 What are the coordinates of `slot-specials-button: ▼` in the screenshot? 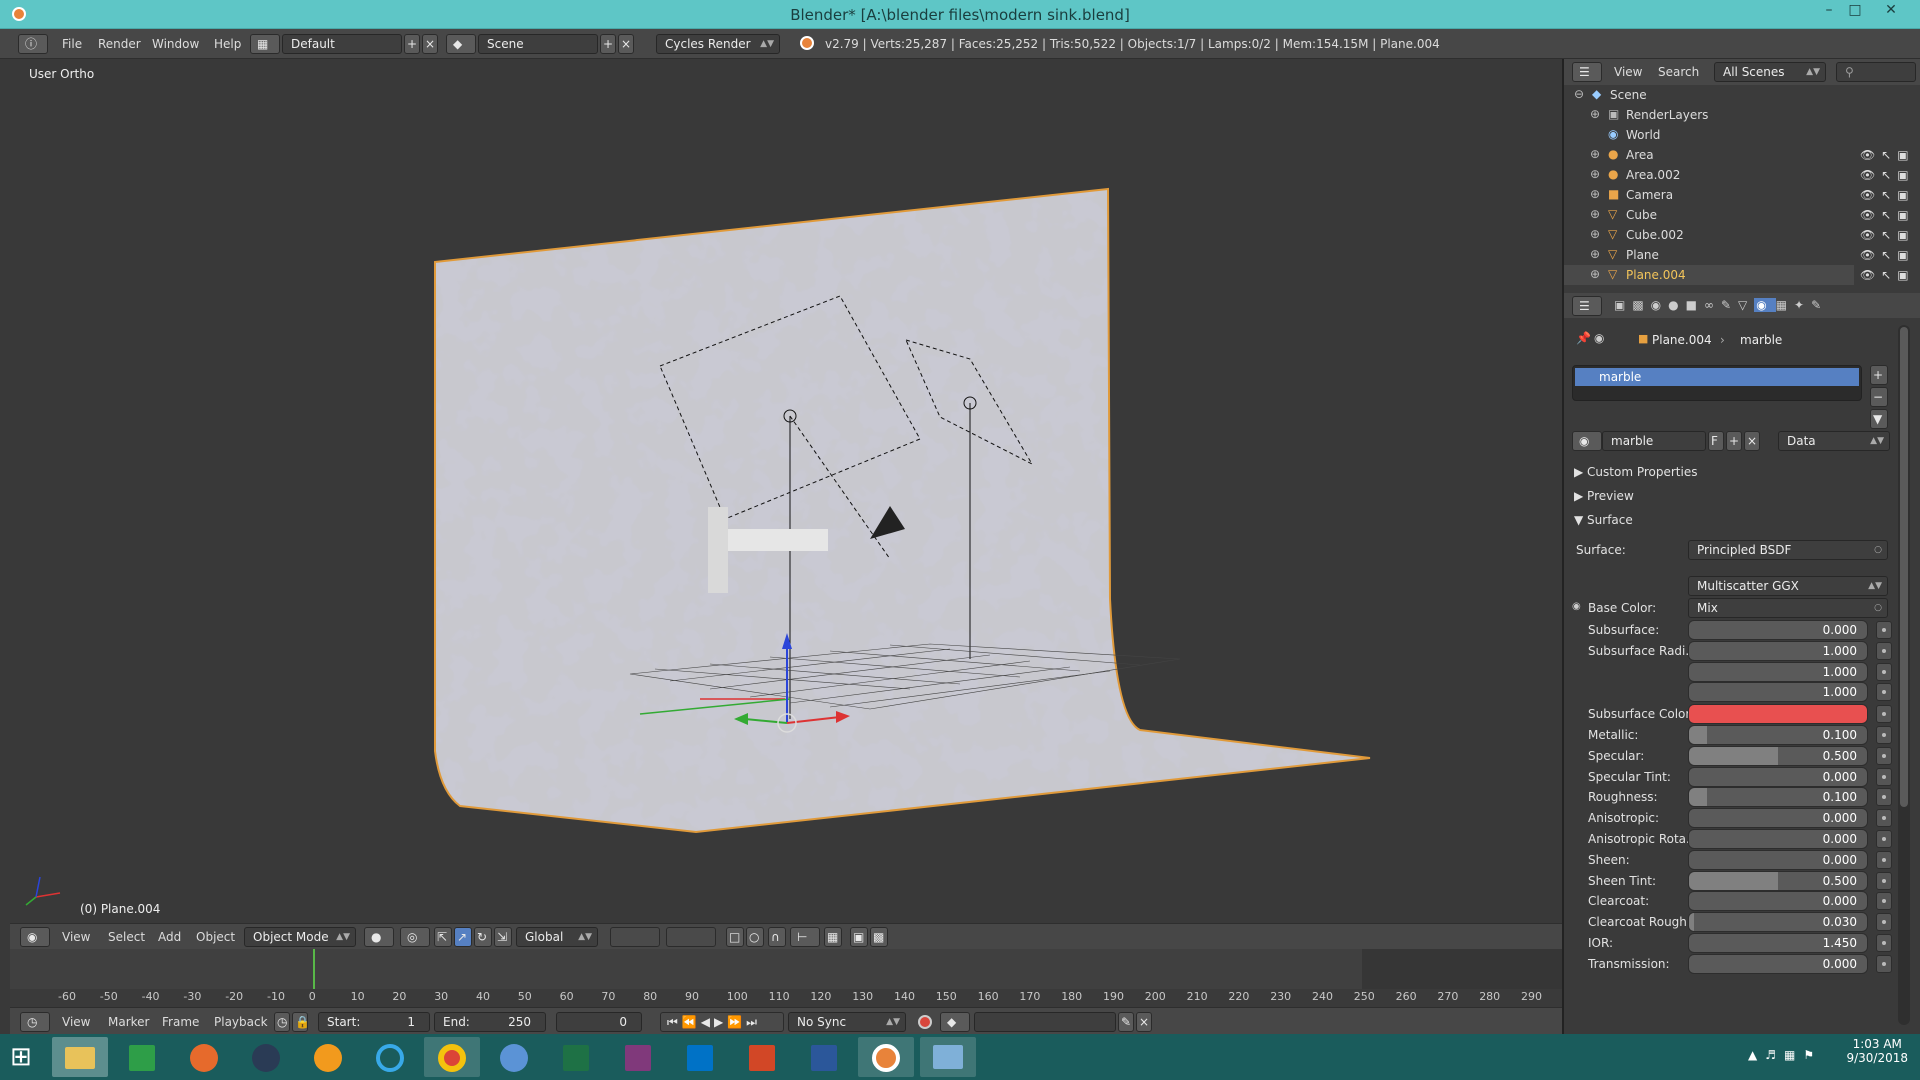 It's located at (1879, 419).